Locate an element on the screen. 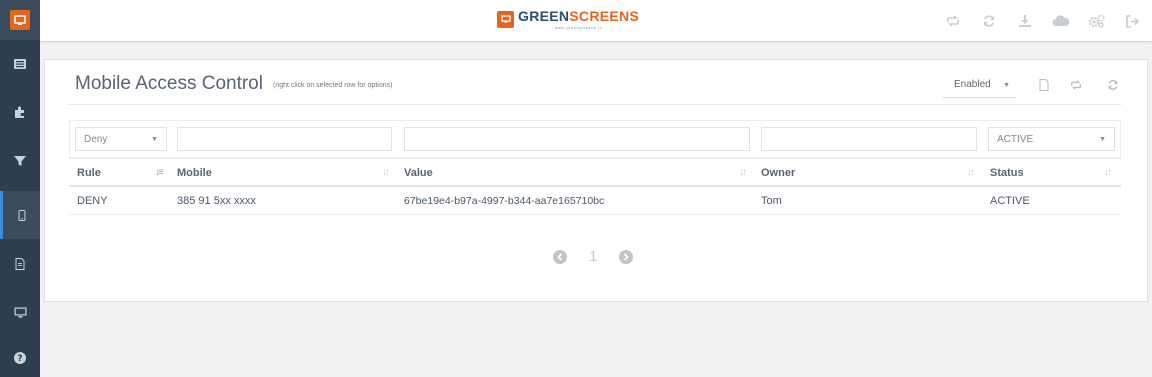 This screenshot has width=1152, height=377. logout-icon is located at coordinates (1133, 21).